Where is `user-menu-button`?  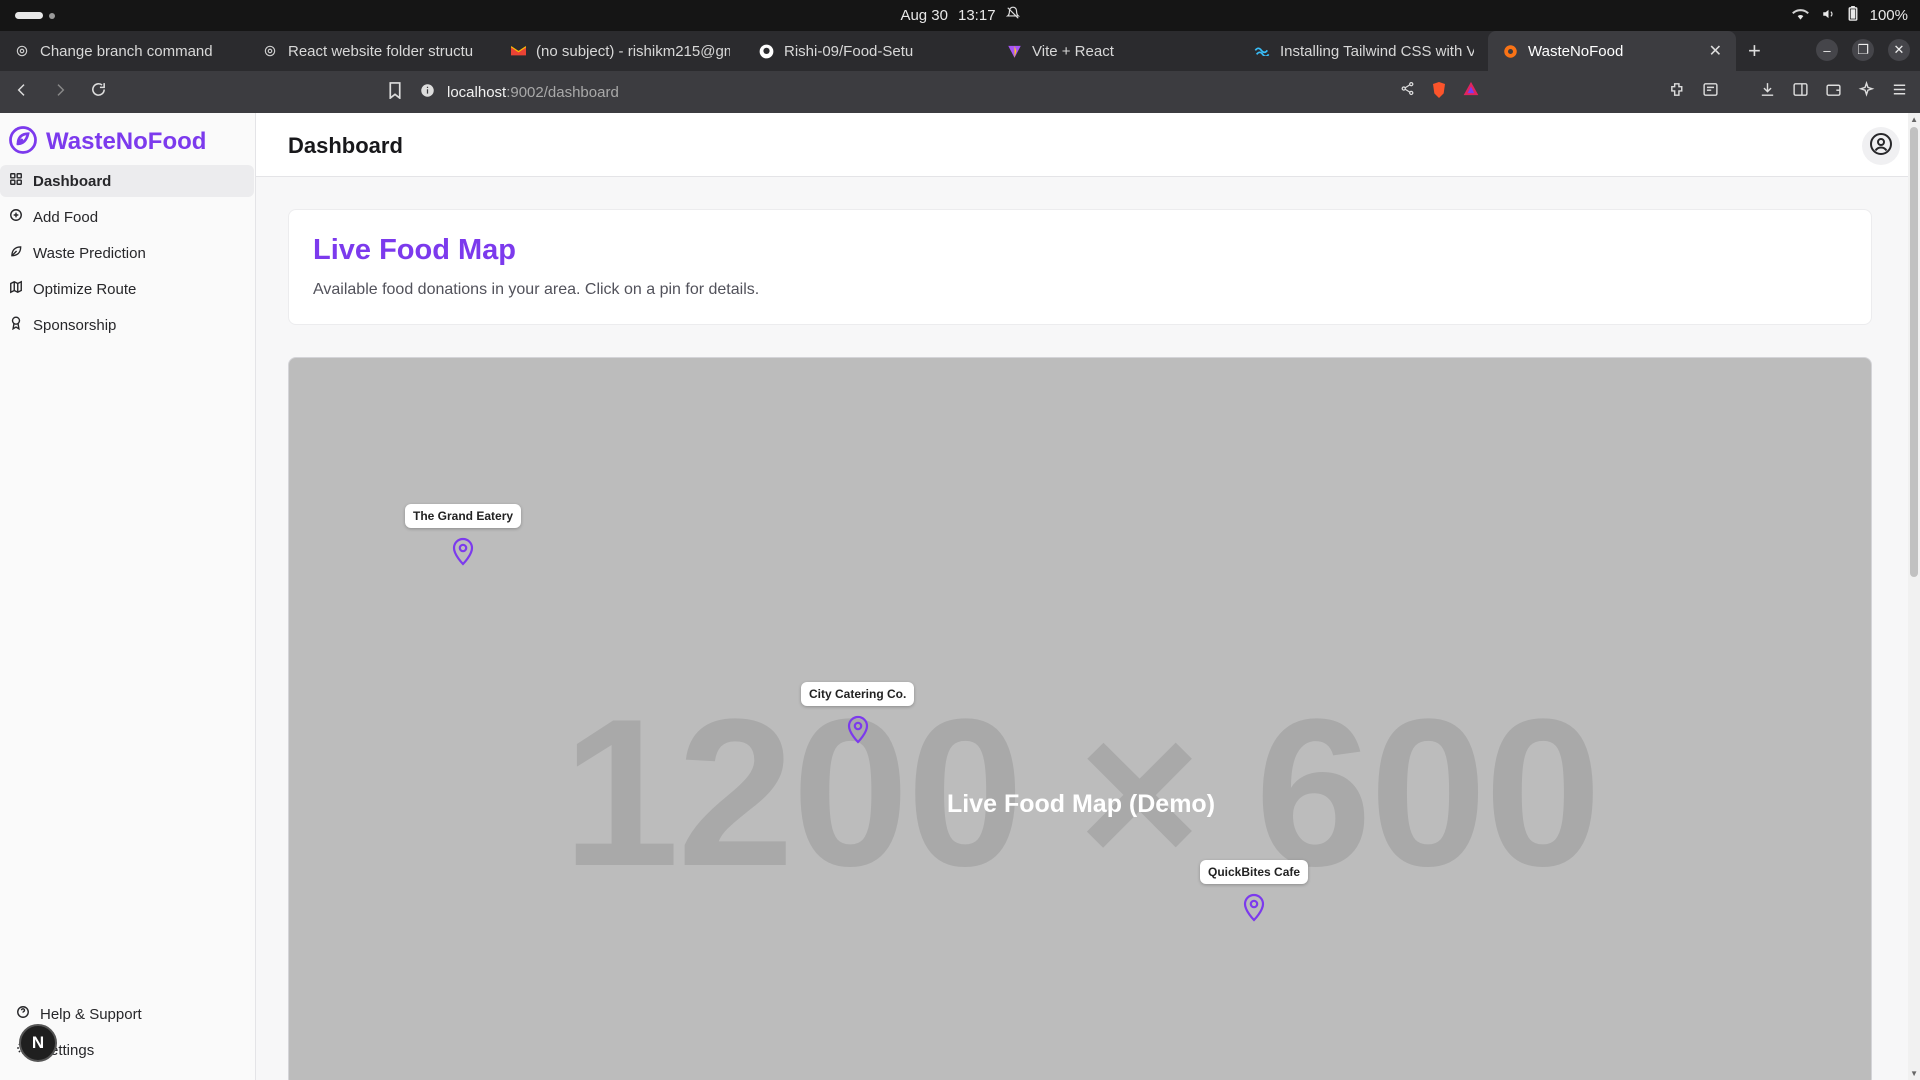 user-menu-button is located at coordinates (1881, 146).